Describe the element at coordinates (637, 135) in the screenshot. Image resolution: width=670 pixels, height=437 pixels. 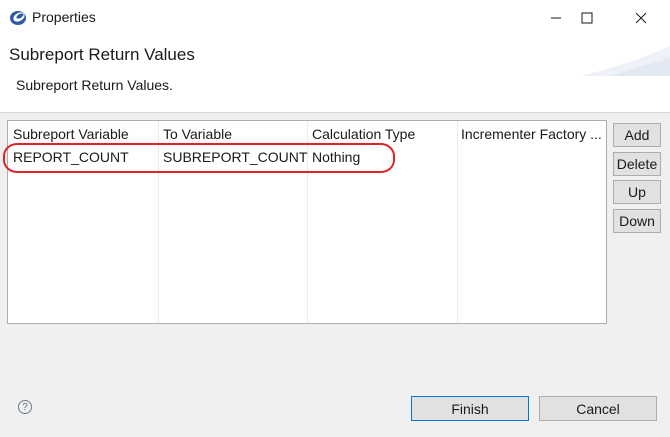
I see `add-button: Add` at that location.